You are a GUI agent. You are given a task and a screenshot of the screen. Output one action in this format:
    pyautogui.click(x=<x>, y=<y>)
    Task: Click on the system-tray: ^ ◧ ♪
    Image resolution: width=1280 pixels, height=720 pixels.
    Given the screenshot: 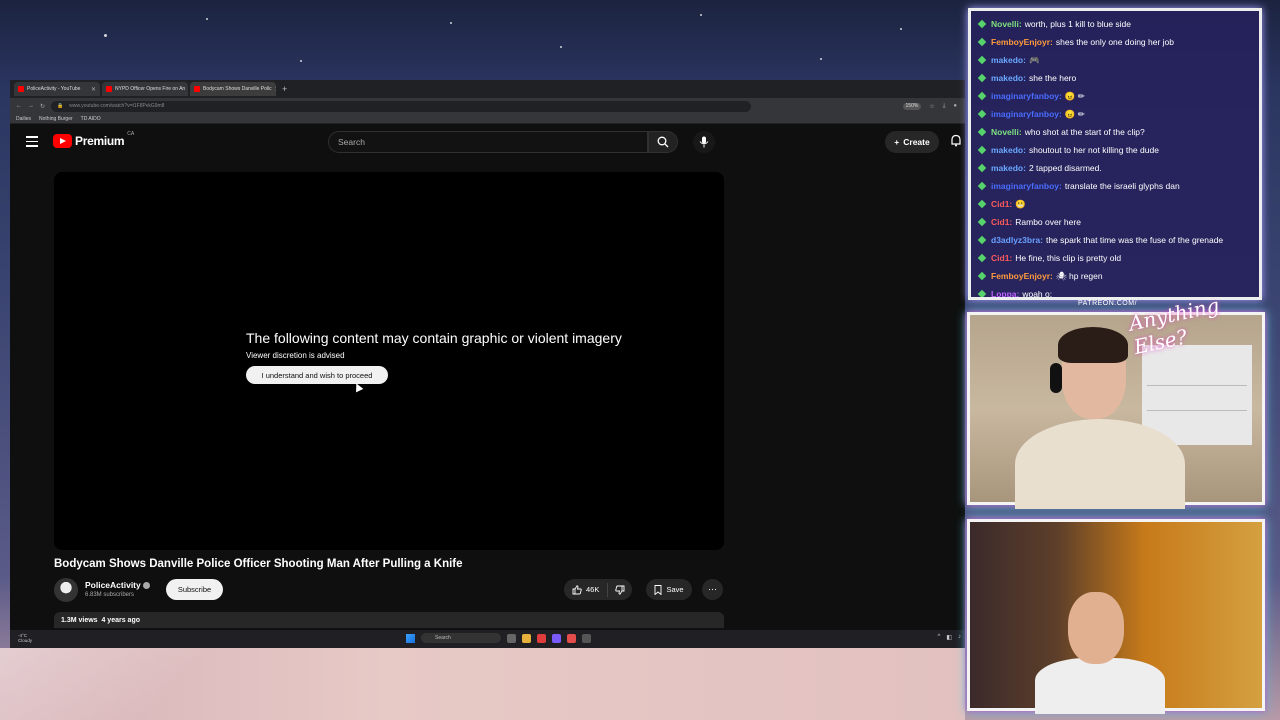 What is the action you would take?
    pyautogui.click(x=950, y=637)
    